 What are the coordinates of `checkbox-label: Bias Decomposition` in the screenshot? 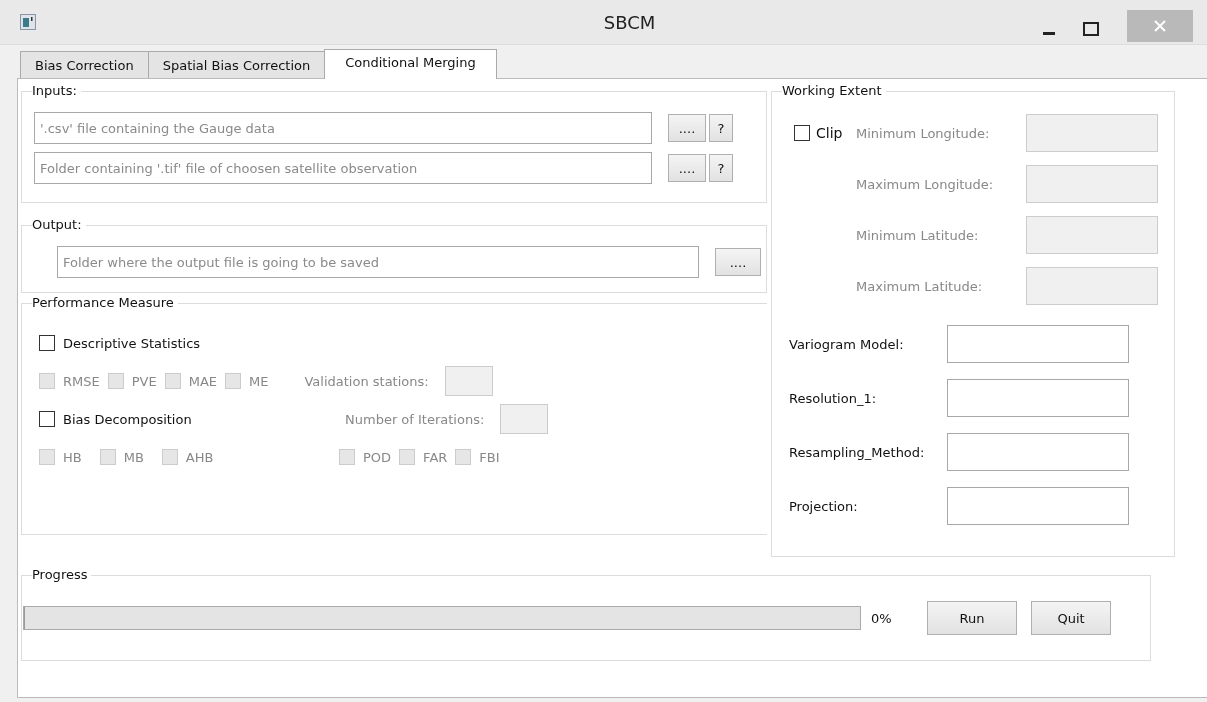 It's located at (128, 419).